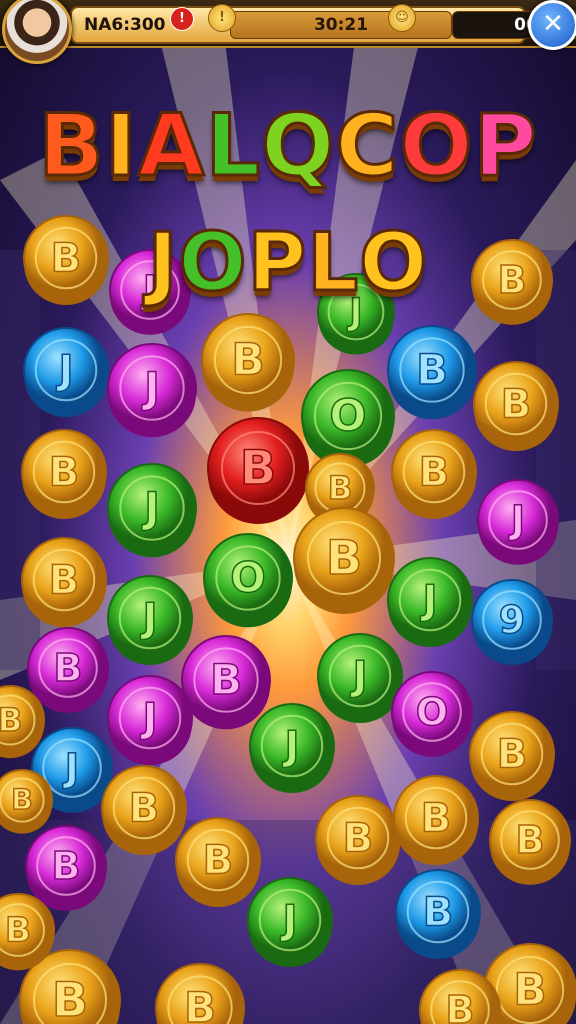 The width and height of the screenshot is (576, 1024). I want to click on timer-slot: 30:21, so click(341, 25).